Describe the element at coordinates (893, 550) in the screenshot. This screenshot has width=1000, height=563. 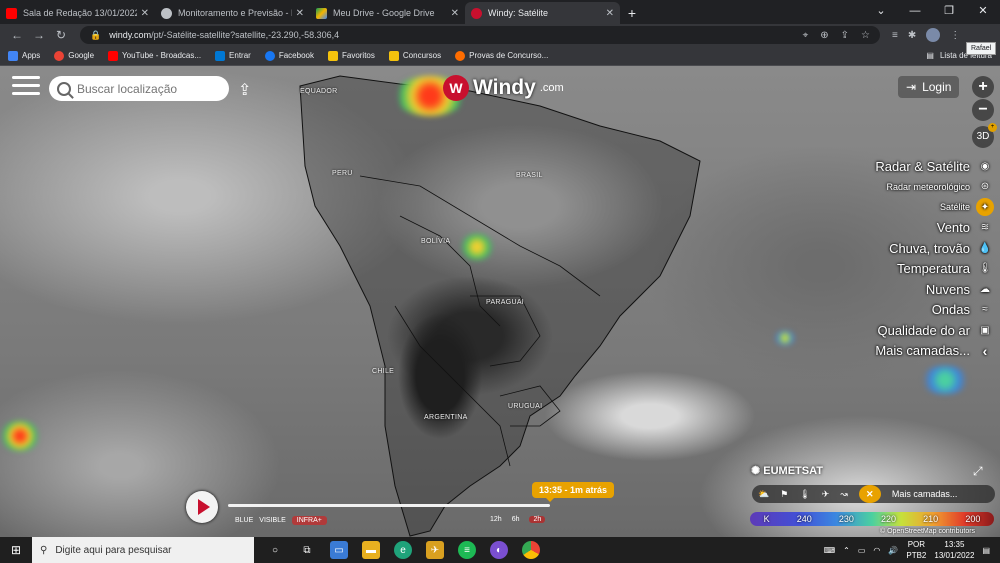
I see `volume-icon: 🔊` at that location.